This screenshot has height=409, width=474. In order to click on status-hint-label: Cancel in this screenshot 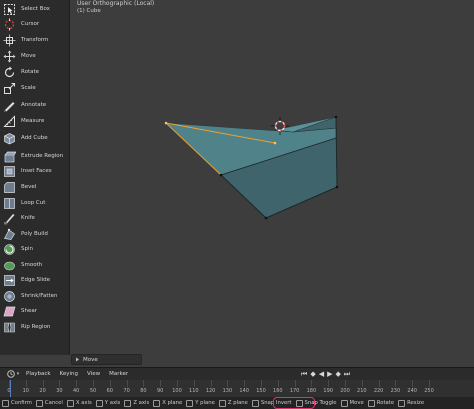, I will do `click(53, 403)`.